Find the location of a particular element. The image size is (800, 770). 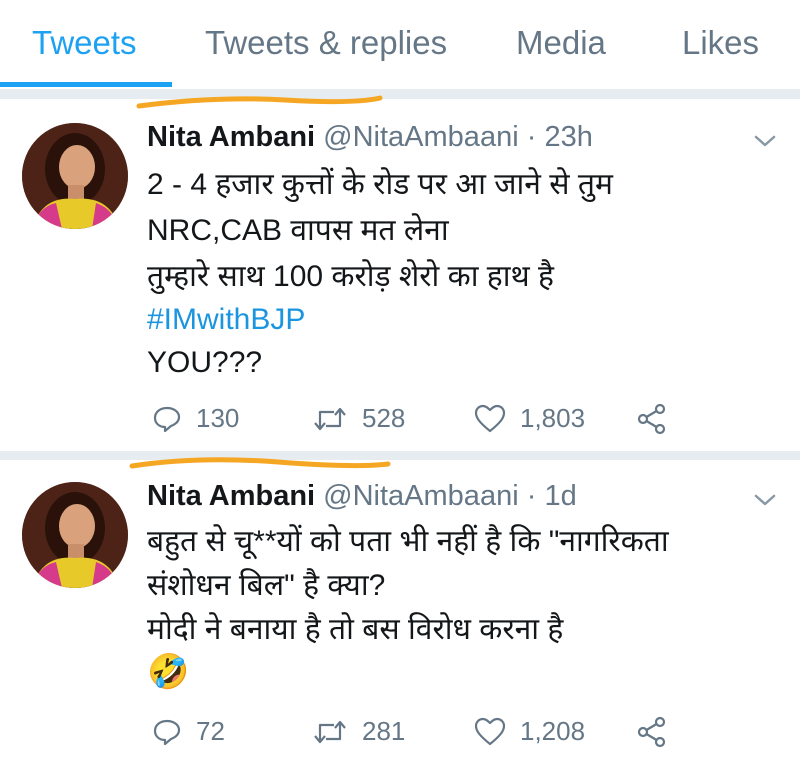

profile-tabs: Tweets Tweets & replies Media Likes is located at coordinates (400, 45).